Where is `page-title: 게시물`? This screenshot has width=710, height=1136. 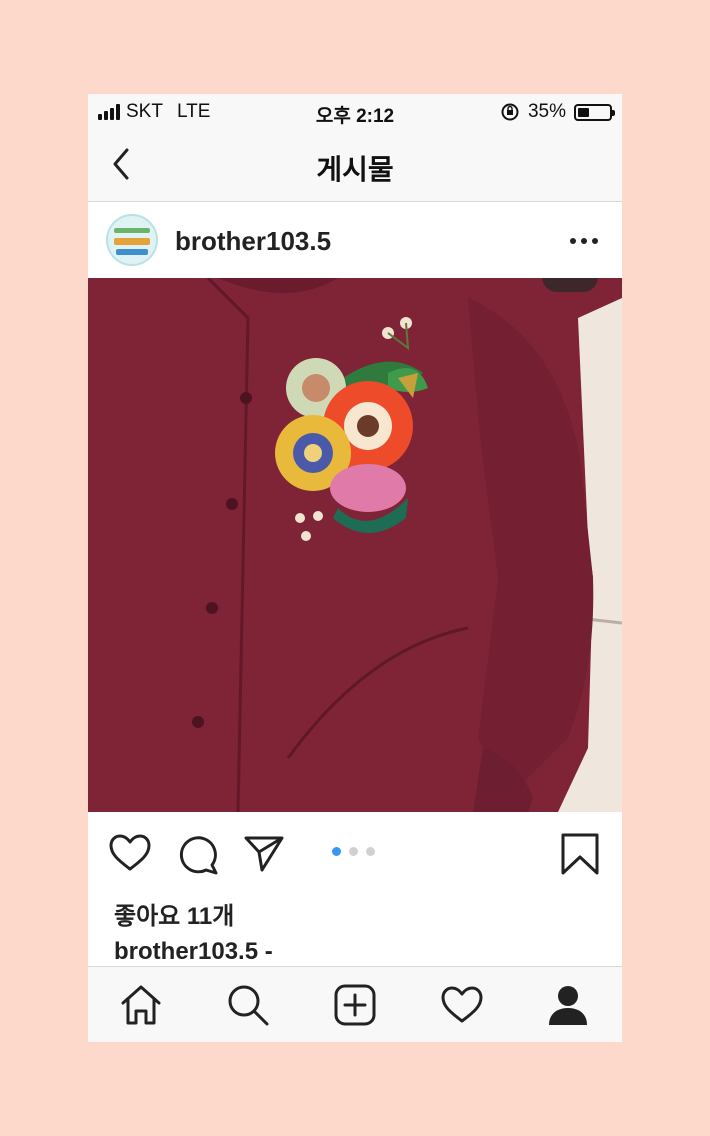
page-title: 게시물 is located at coordinates (355, 169).